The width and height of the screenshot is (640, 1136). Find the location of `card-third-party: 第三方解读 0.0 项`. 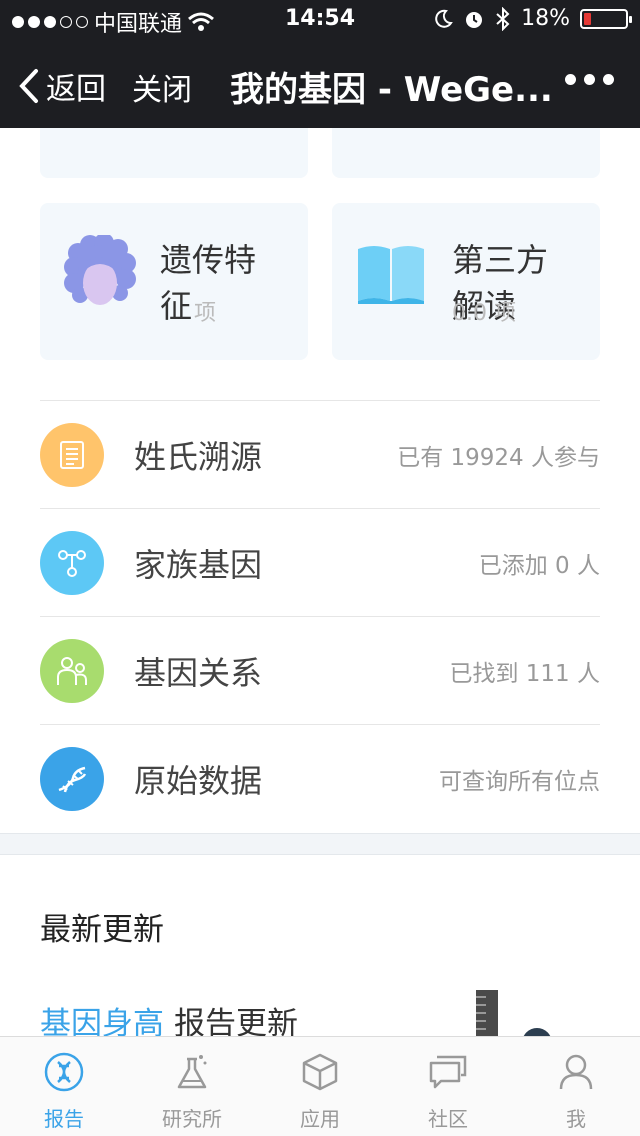

card-third-party: 第三方解读 0.0 项 is located at coordinates (466, 281).